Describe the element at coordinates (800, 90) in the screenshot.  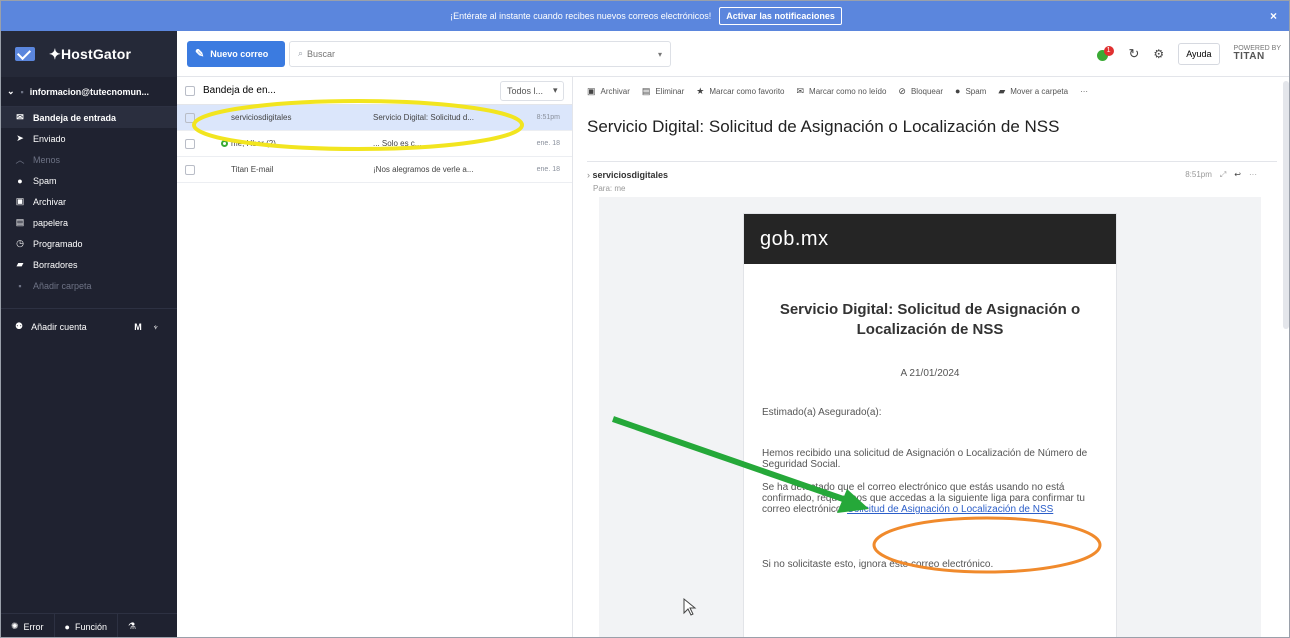
I see `mark-unread-icon: ✉` at that location.